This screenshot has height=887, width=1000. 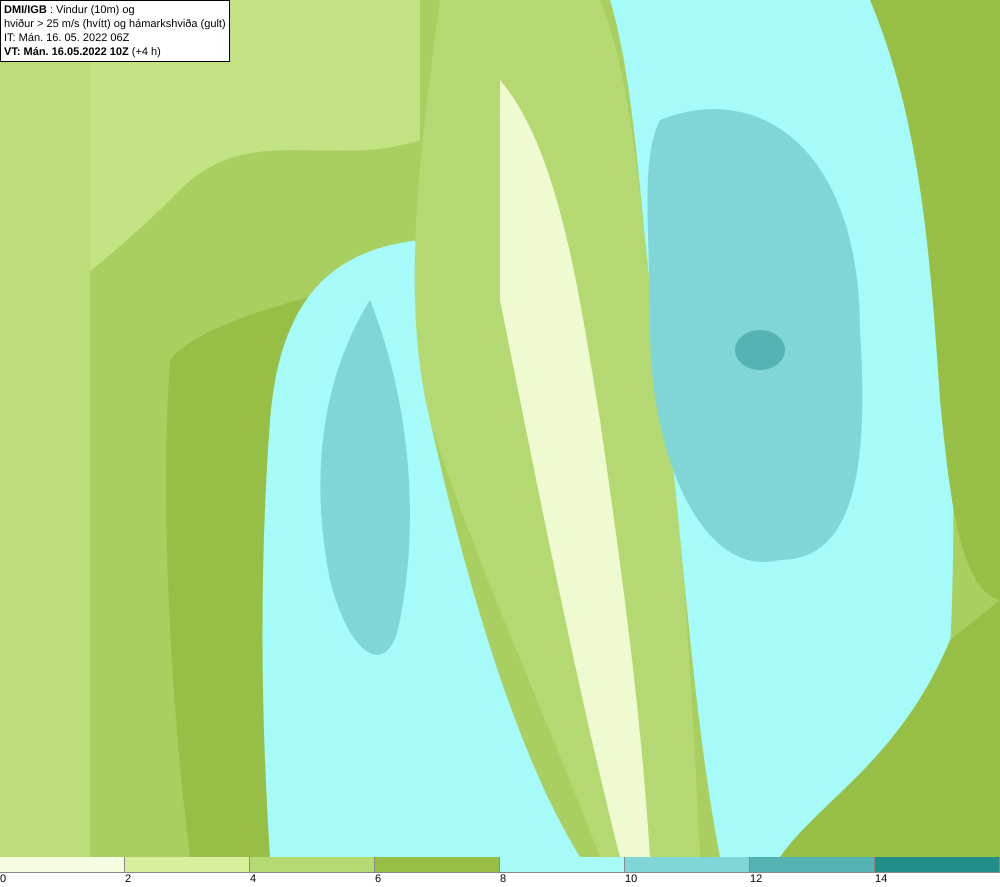 I want to click on scale-label: 14, so click(x=881, y=879).